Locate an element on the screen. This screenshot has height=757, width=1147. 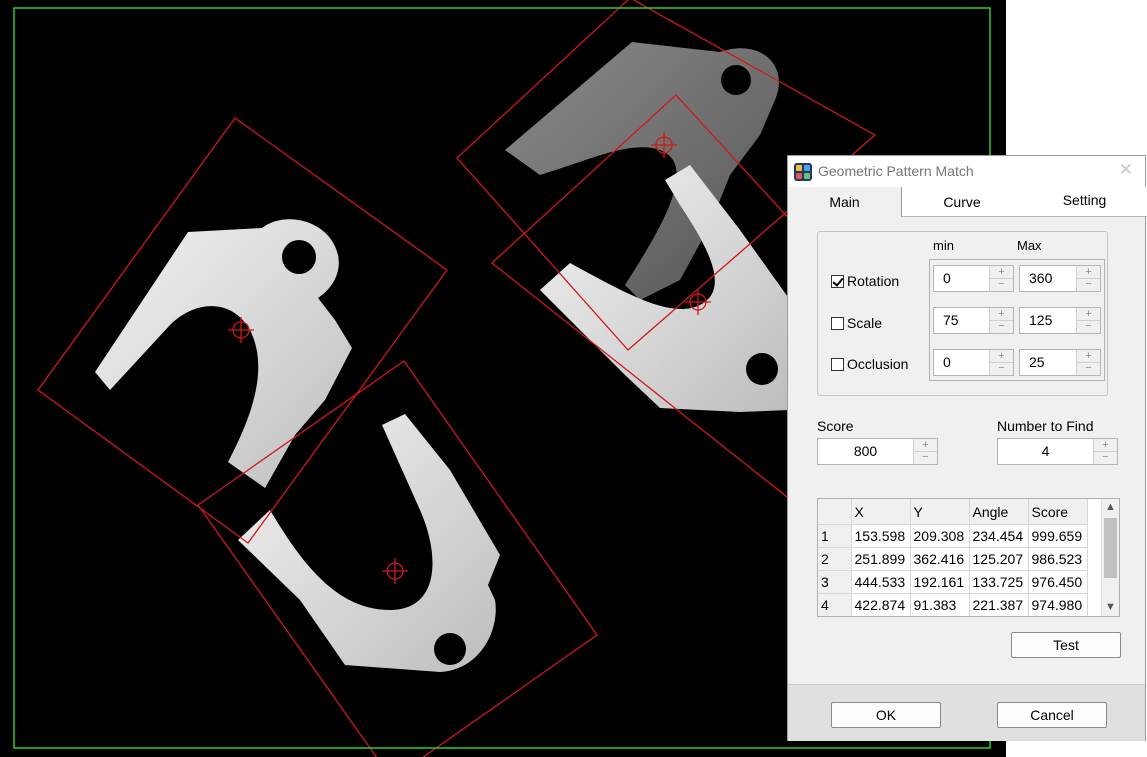
results-header-row: X Y Angle Score is located at coordinates (953, 512).